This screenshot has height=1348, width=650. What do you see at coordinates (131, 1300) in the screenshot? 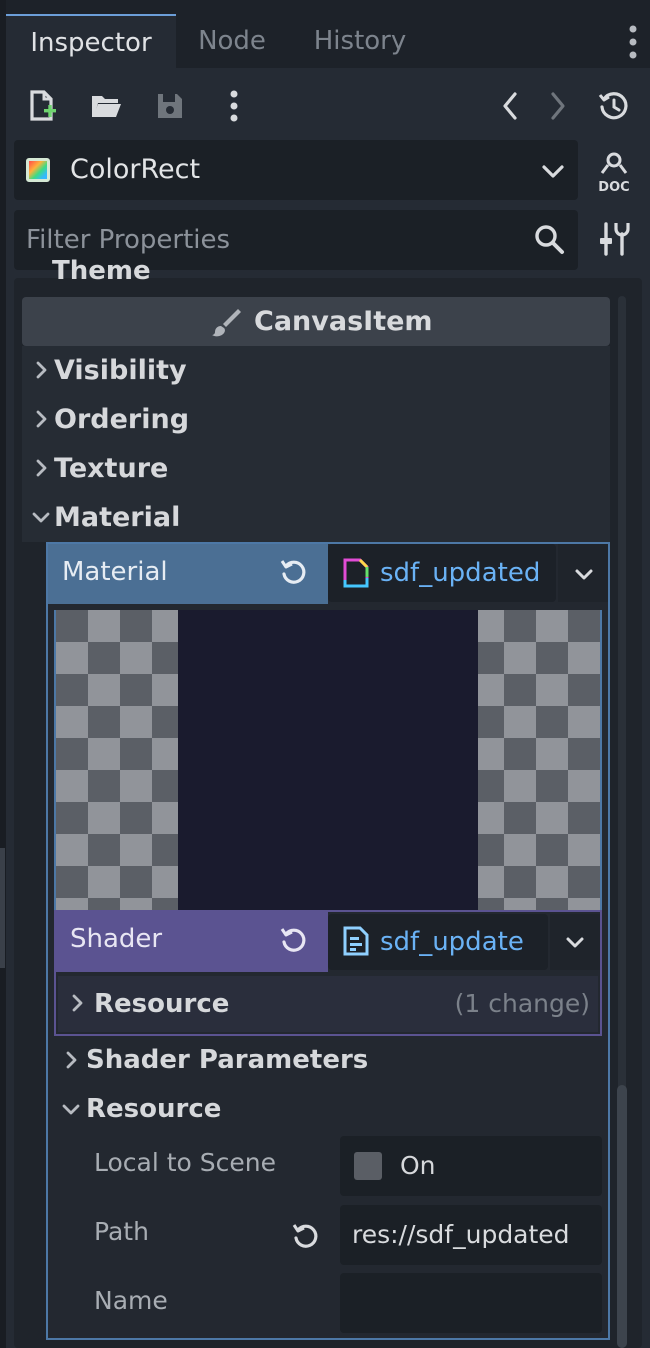
I see `name-label: Name` at bounding box center [131, 1300].